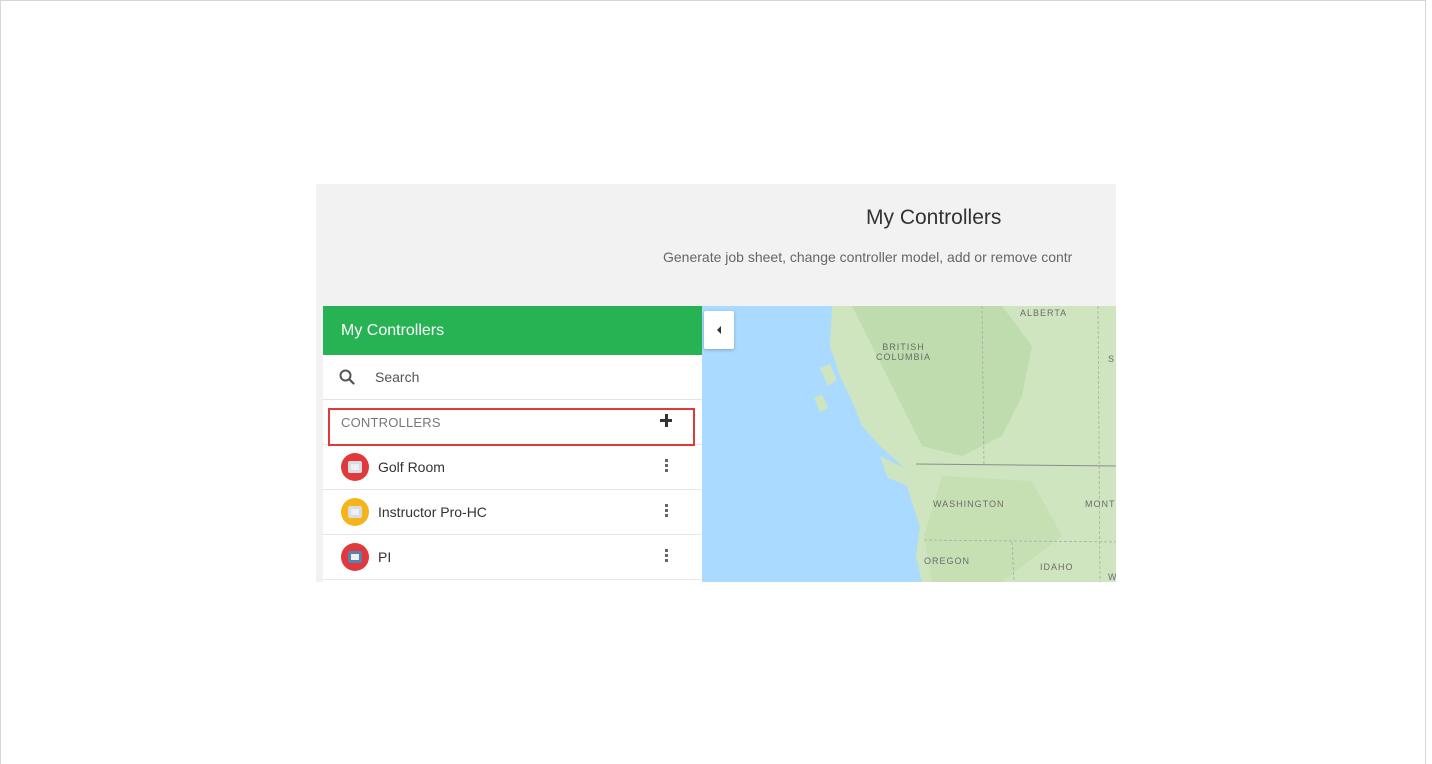 This screenshot has width=1432, height=764. Describe the element at coordinates (666, 421) in the screenshot. I see `add-controller-button` at that location.